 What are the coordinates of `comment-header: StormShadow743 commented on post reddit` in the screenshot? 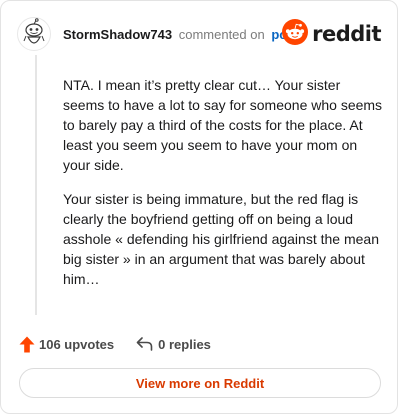 It's located at (199, 34).